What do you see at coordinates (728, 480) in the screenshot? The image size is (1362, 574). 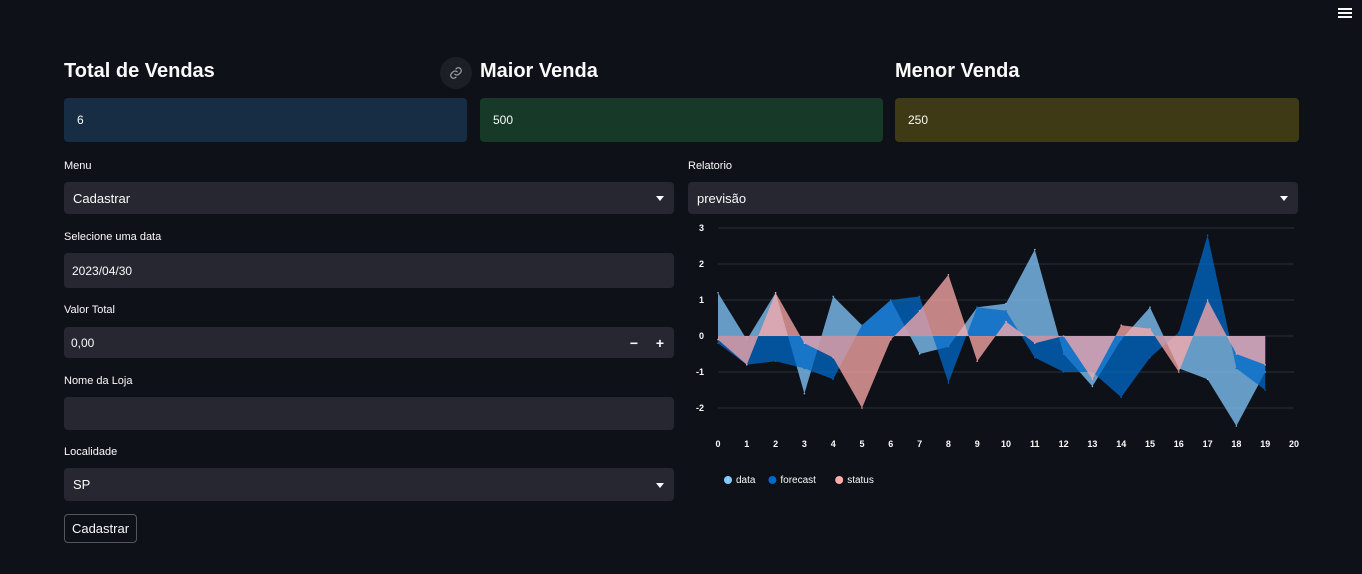 I see `legend-marker-data` at bounding box center [728, 480].